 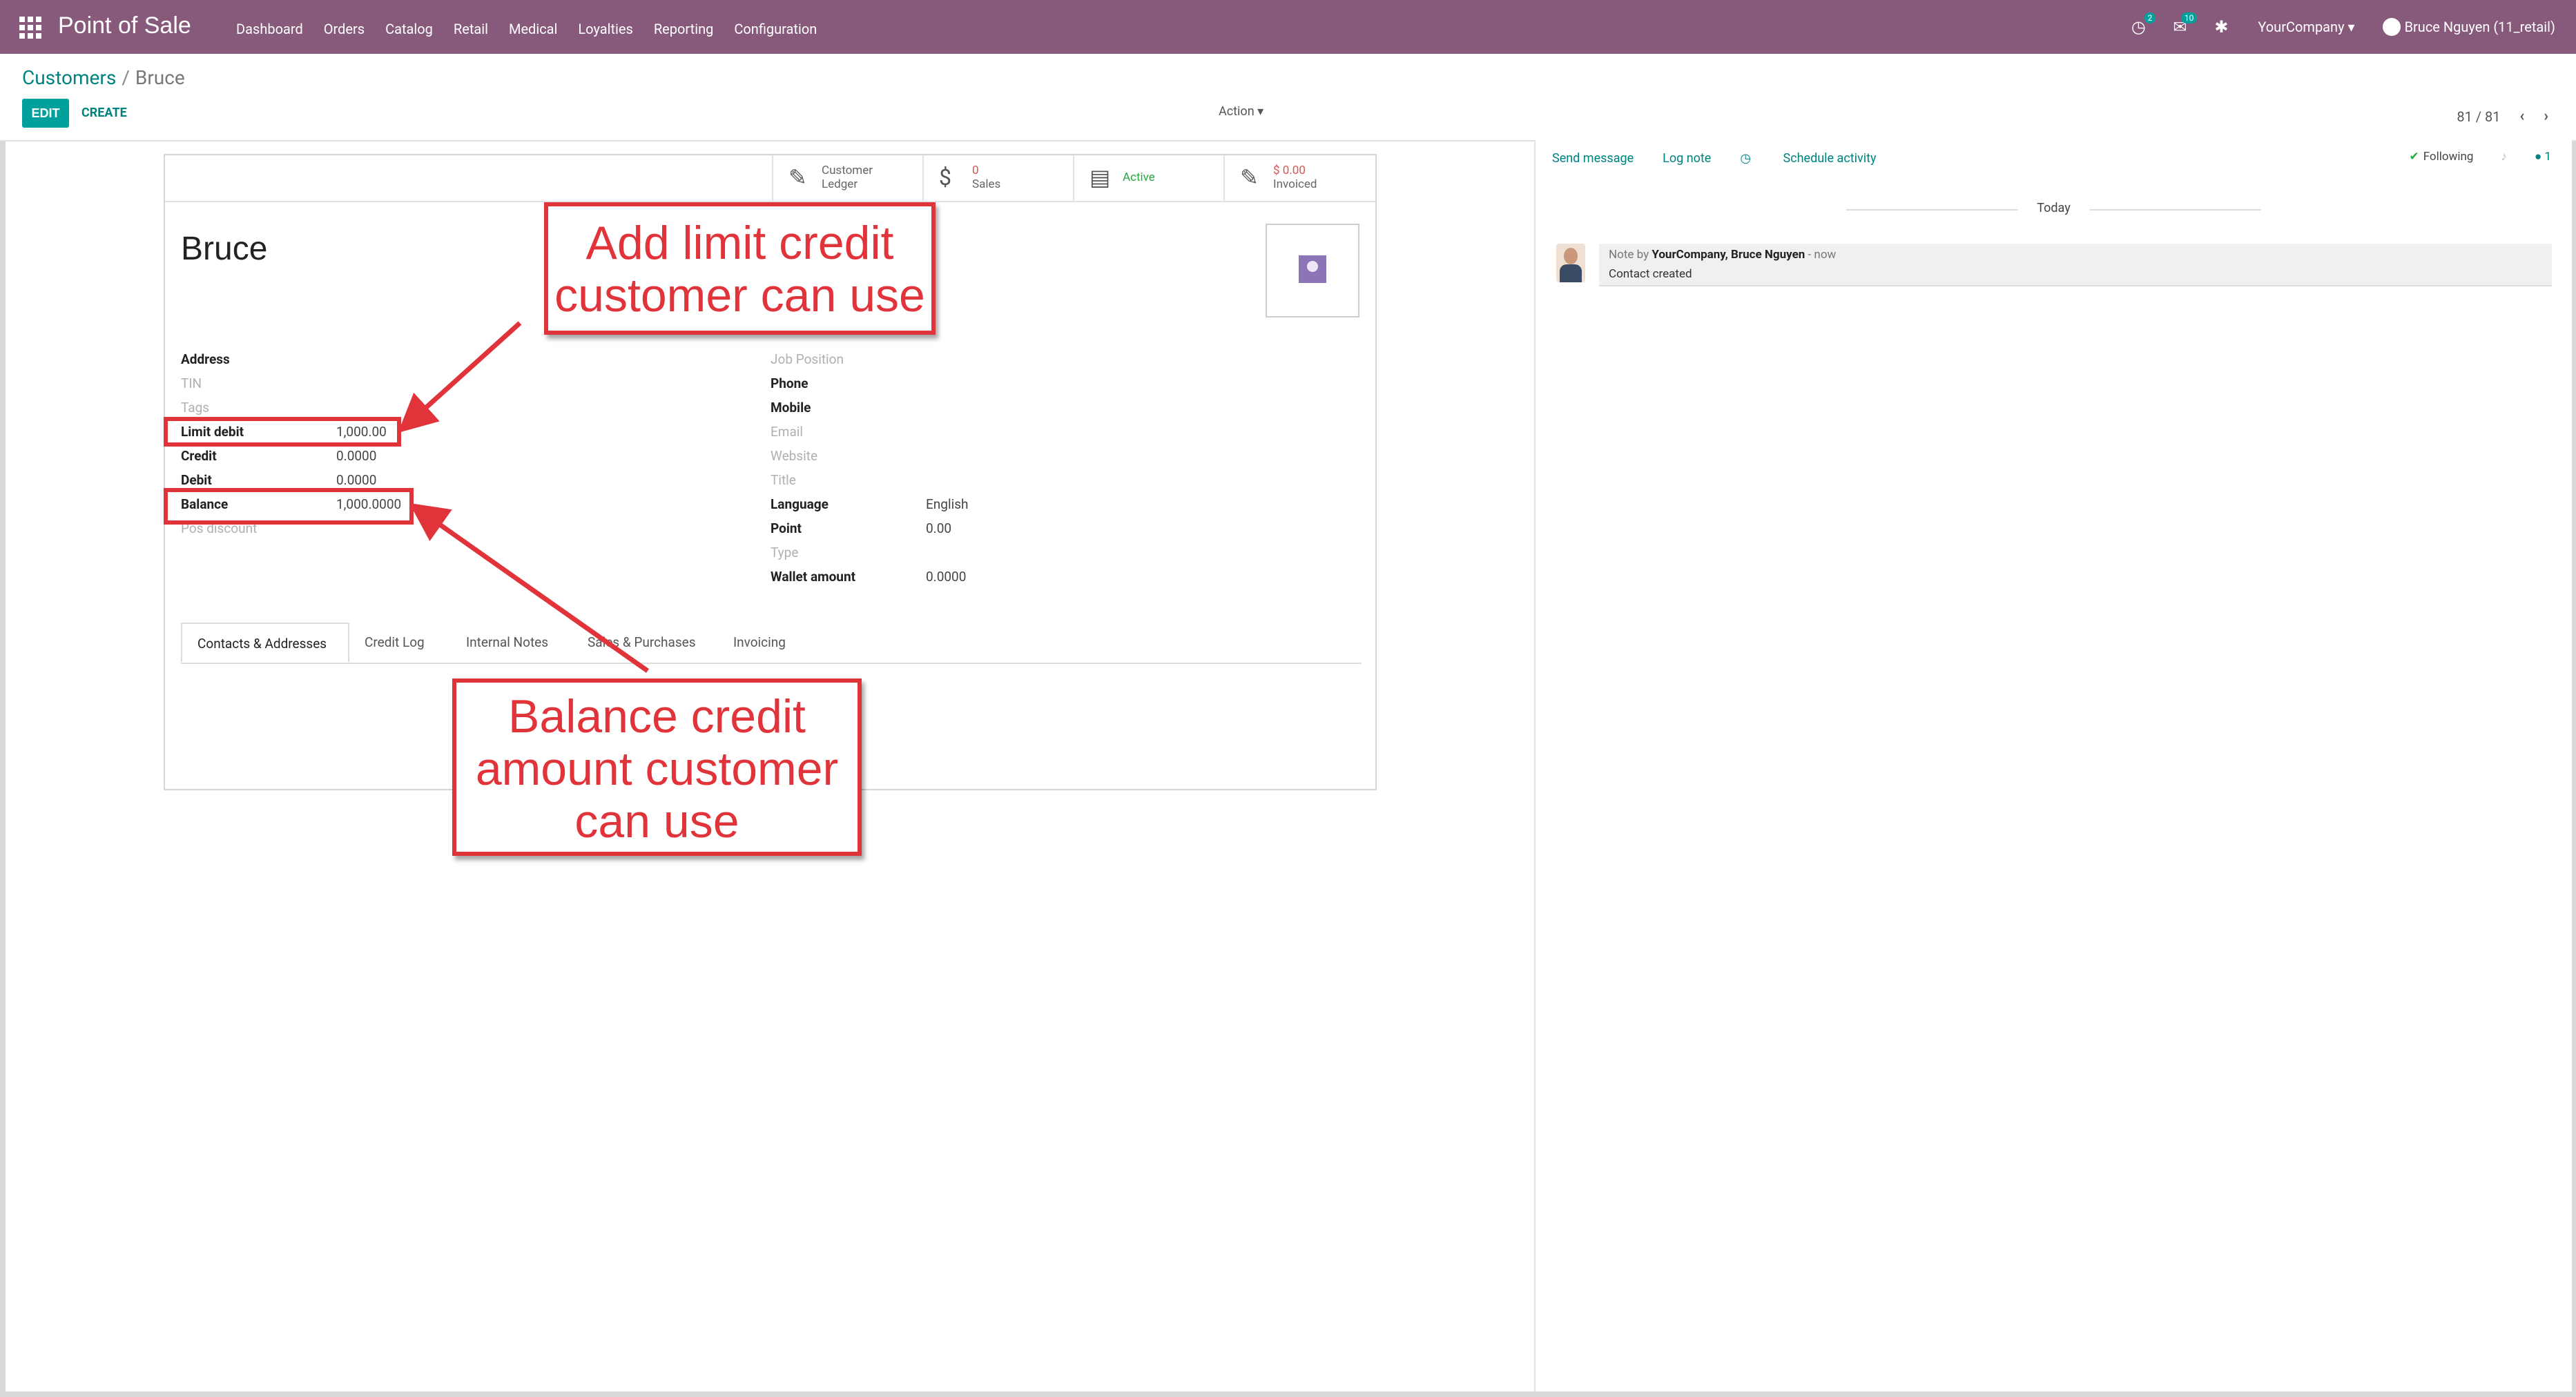 I want to click on check-icon: ✔, so click(x=2414, y=157).